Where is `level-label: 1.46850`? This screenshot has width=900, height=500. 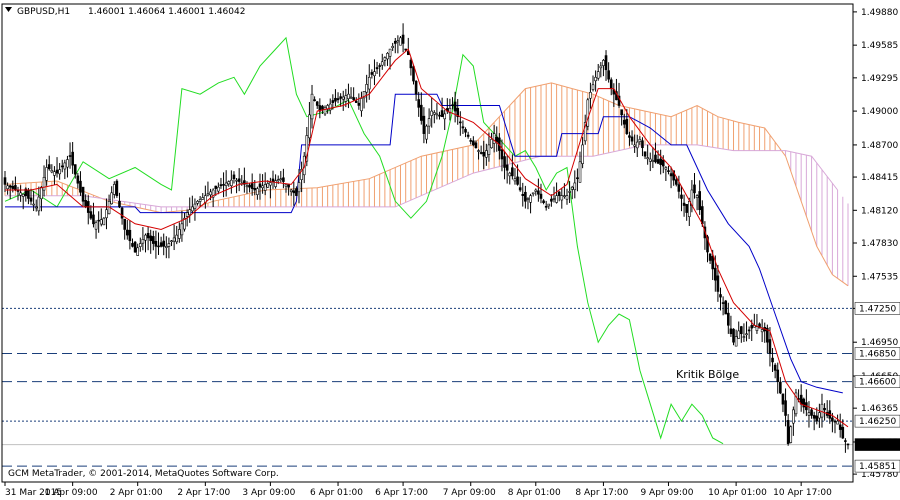 level-label: 1.46850 is located at coordinates (877, 354).